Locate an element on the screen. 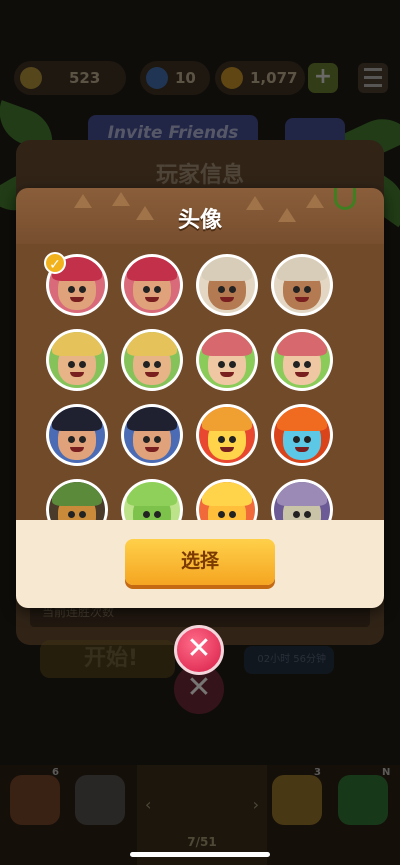 This screenshot has height=865, width=400. start-button: 开始! is located at coordinates (107, 659).